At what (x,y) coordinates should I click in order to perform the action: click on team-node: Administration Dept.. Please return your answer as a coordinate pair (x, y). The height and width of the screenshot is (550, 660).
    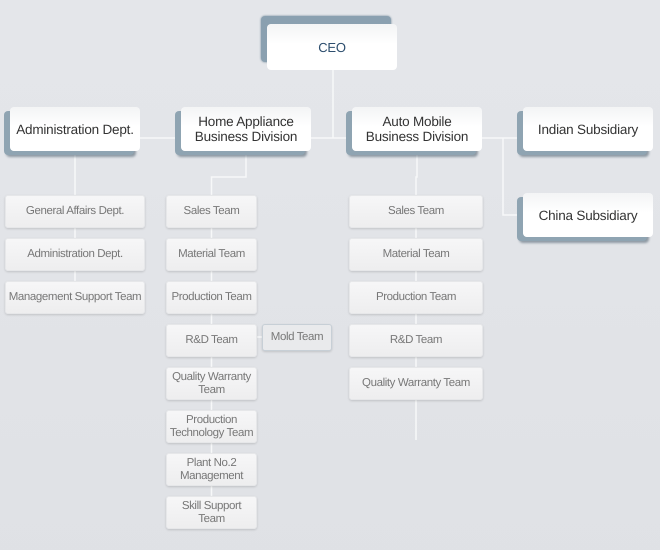
    Looking at the image, I should click on (75, 254).